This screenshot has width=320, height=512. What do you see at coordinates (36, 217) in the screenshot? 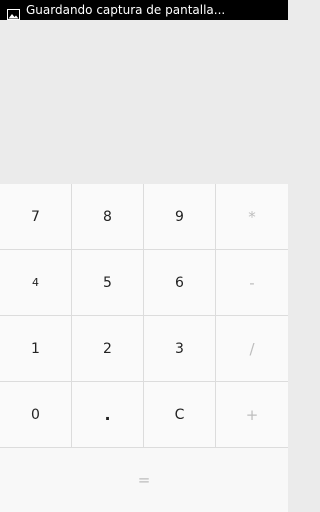
I see `key-7: 7` at bounding box center [36, 217].